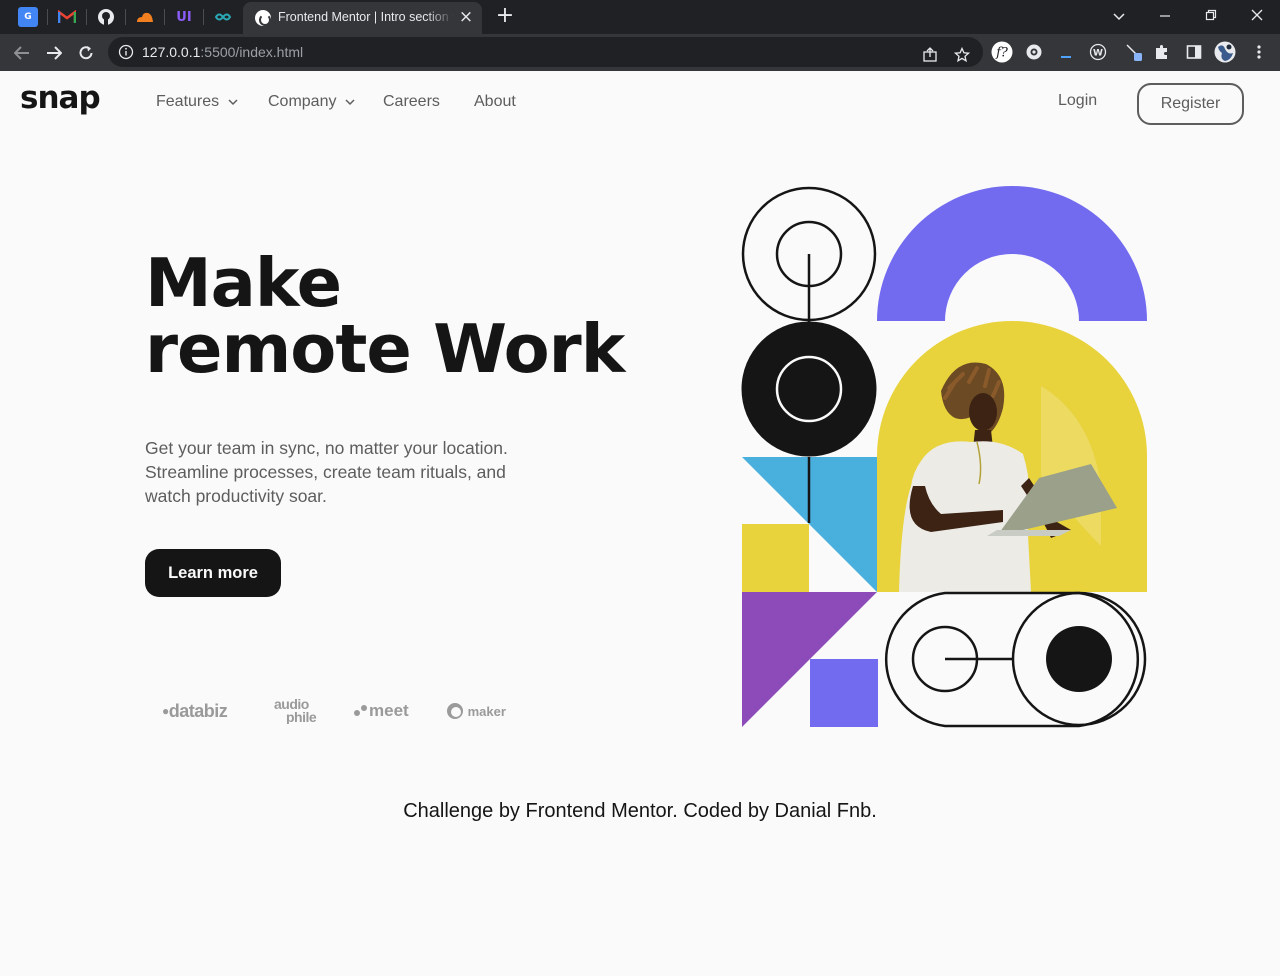 This screenshot has width=1280, height=976. Describe the element at coordinates (1134, 52) in the screenshot. I see `picker-icon` at that location.